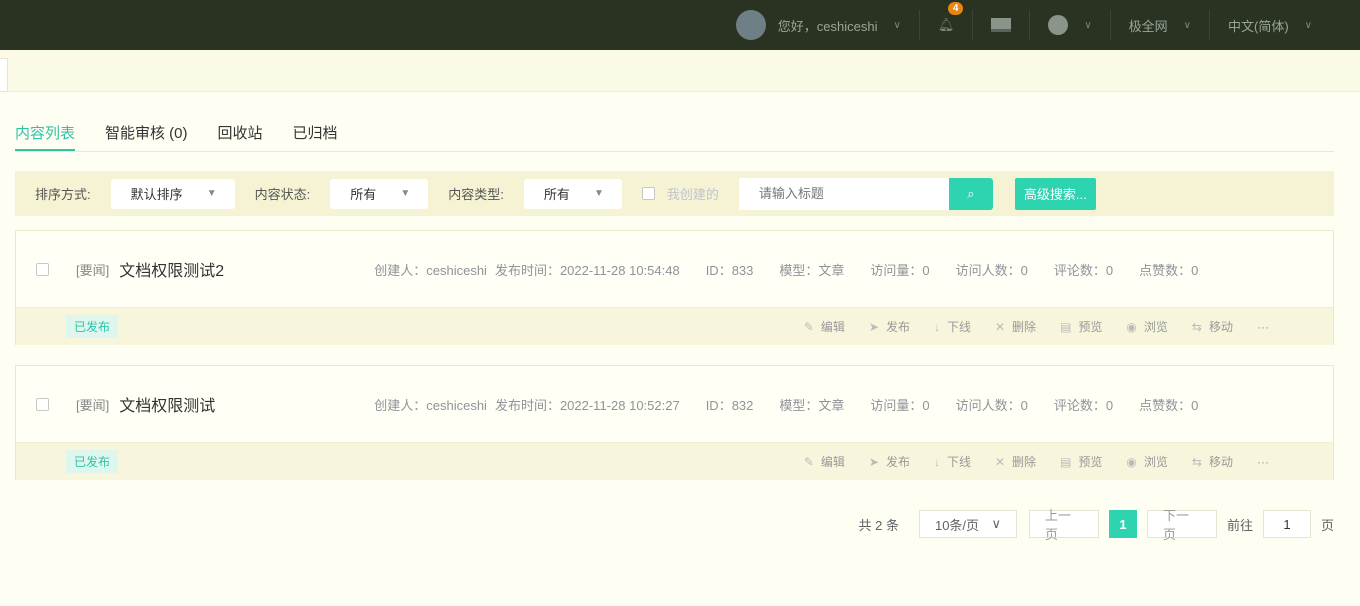  I want to click on download-icon: ↓, so click(936, 461).